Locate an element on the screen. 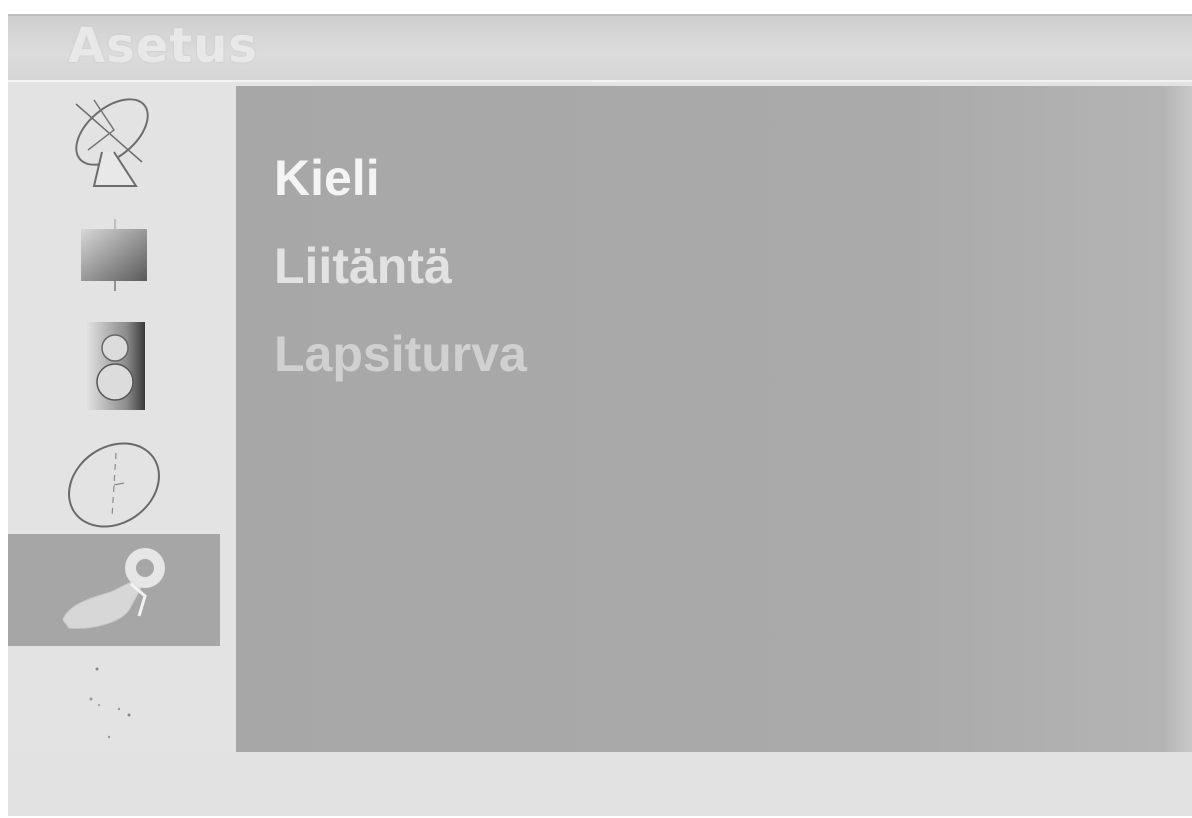  clock-icon is located at coordinates (114, 485).